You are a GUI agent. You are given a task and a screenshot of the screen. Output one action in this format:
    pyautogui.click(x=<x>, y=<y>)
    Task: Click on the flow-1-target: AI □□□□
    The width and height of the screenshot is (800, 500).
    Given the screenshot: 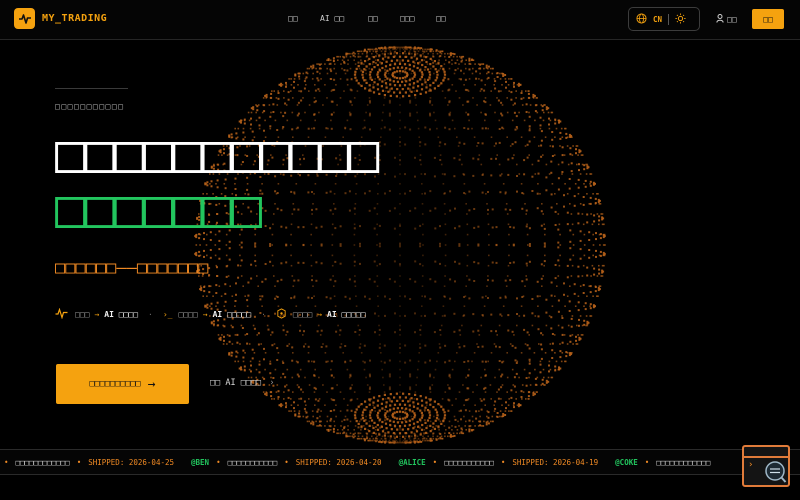 What is the action you would take?
    pyautogui.click(x=121, y=314)
    